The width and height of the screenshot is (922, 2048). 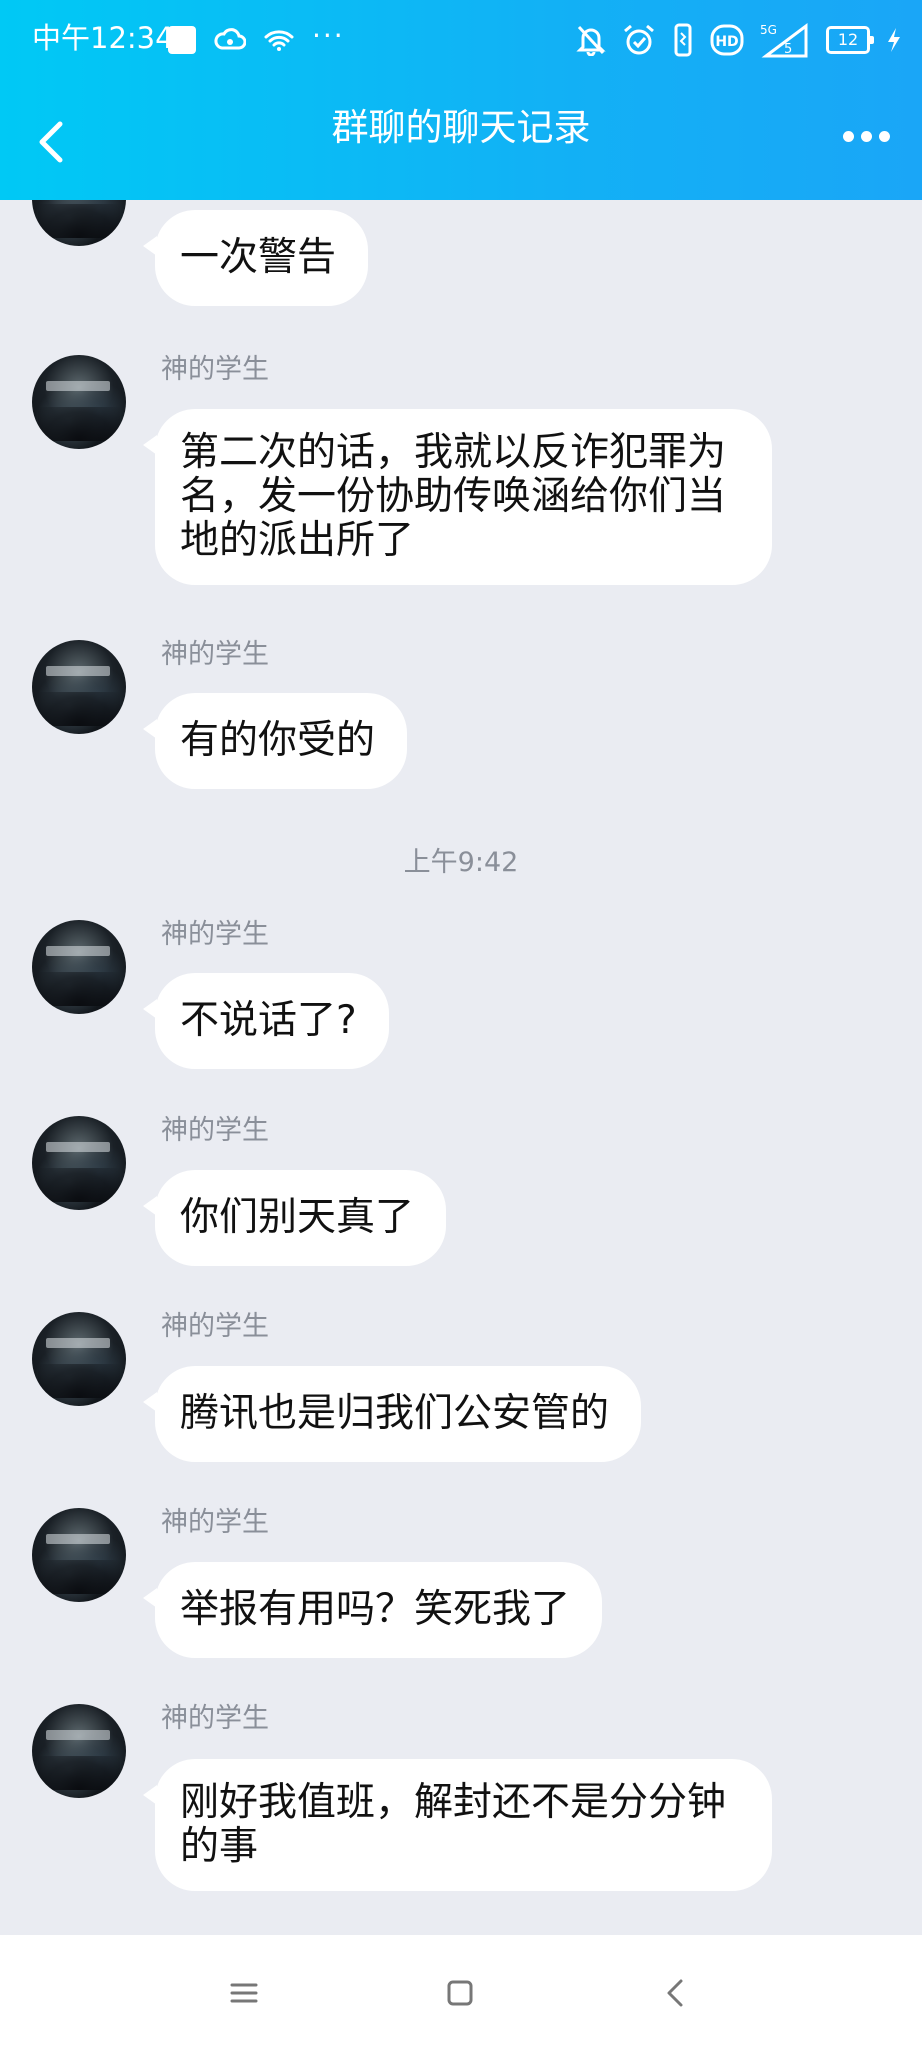 I want to click on charging-icon, so click(x=894, y=40).